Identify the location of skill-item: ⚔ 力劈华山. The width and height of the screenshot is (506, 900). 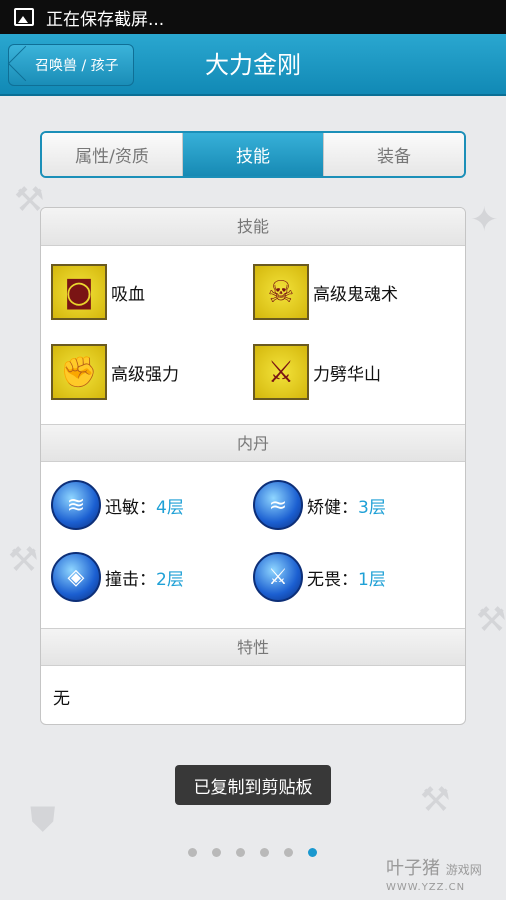
(317, 372).